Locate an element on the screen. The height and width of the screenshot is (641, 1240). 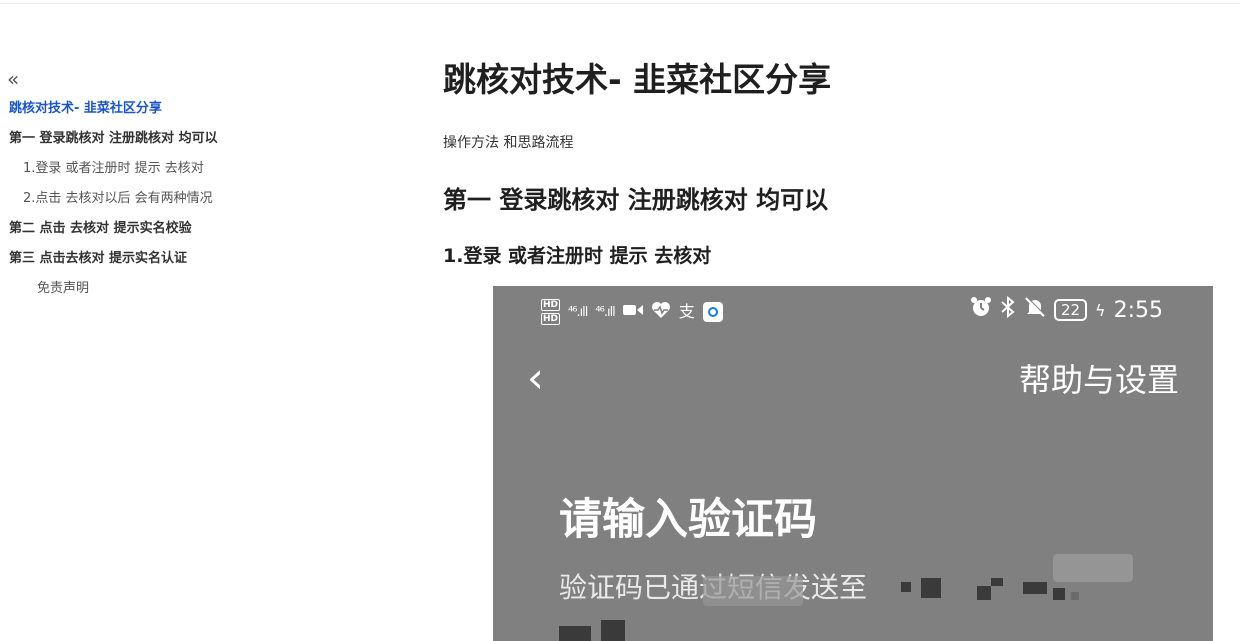
phone-status-bar: HD HD ⁴⁶.ıll ⁴⁶.ıll 支 22 ϟ 2:55 is located at coordinates (853, 311).